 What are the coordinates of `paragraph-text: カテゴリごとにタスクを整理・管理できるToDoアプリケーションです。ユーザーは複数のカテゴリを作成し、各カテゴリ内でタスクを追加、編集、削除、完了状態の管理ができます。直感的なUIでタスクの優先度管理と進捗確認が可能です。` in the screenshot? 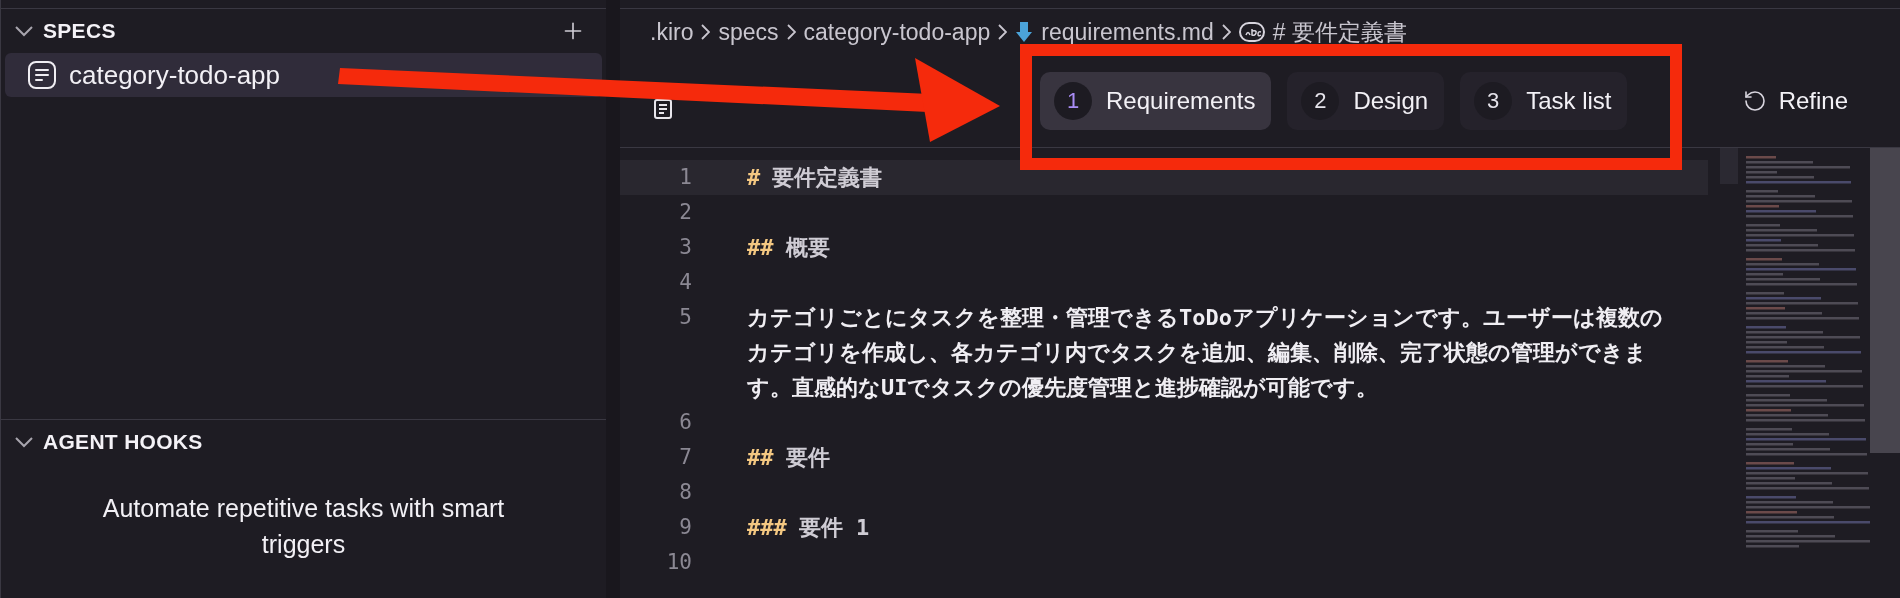 It's located at (1205, 352).